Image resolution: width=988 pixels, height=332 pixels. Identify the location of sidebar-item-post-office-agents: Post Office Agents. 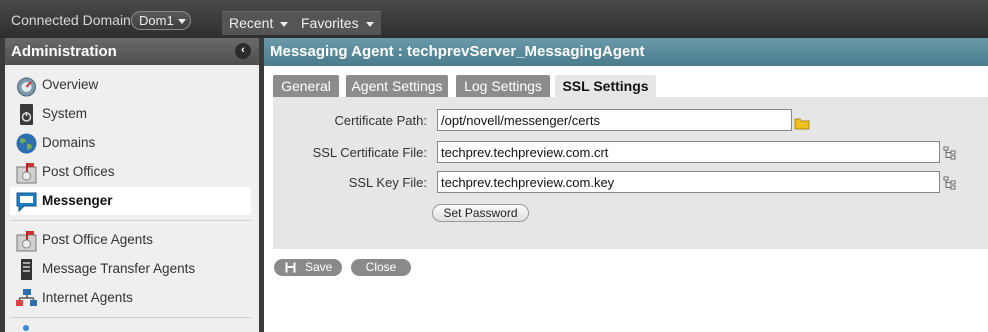
(130, 240).